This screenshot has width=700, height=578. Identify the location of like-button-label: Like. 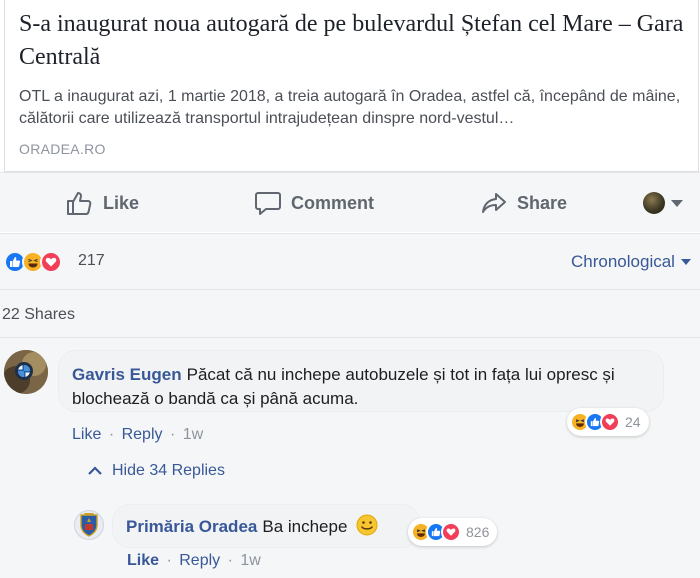
(121, 202).